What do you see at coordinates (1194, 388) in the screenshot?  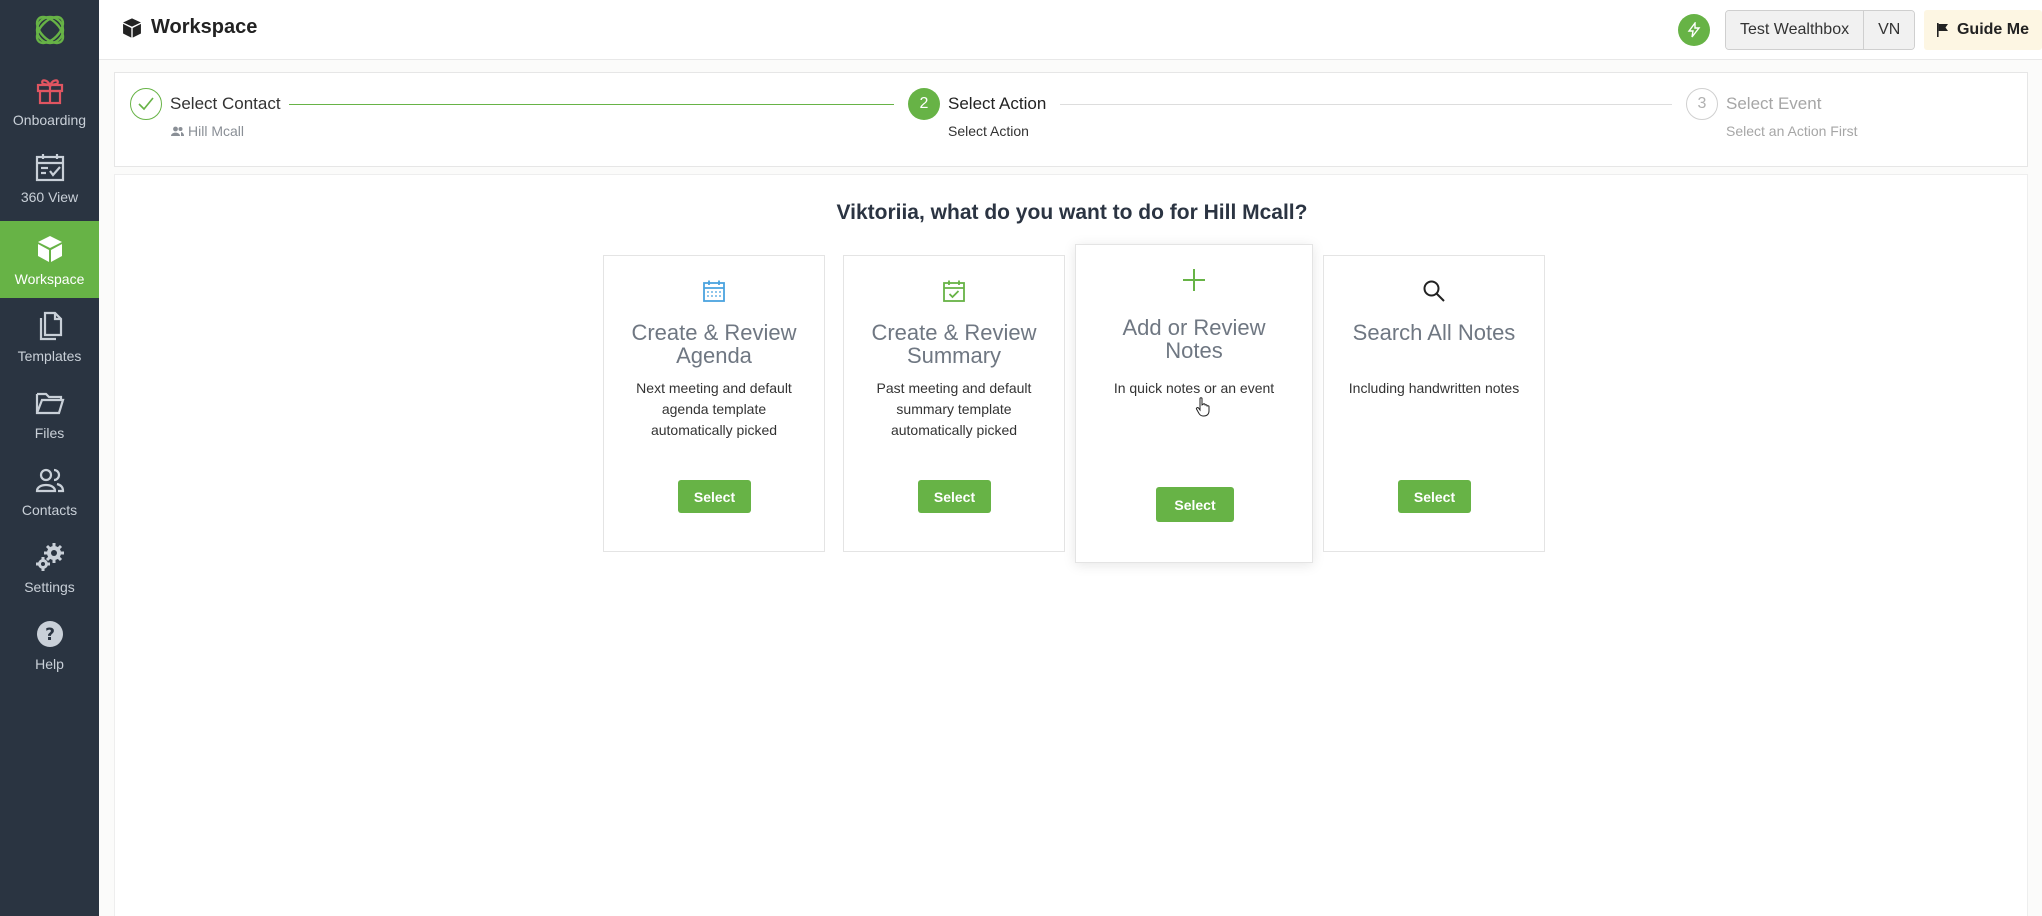 I see `card-description: In quick notes or an event` at bounding box center [1194, 388].